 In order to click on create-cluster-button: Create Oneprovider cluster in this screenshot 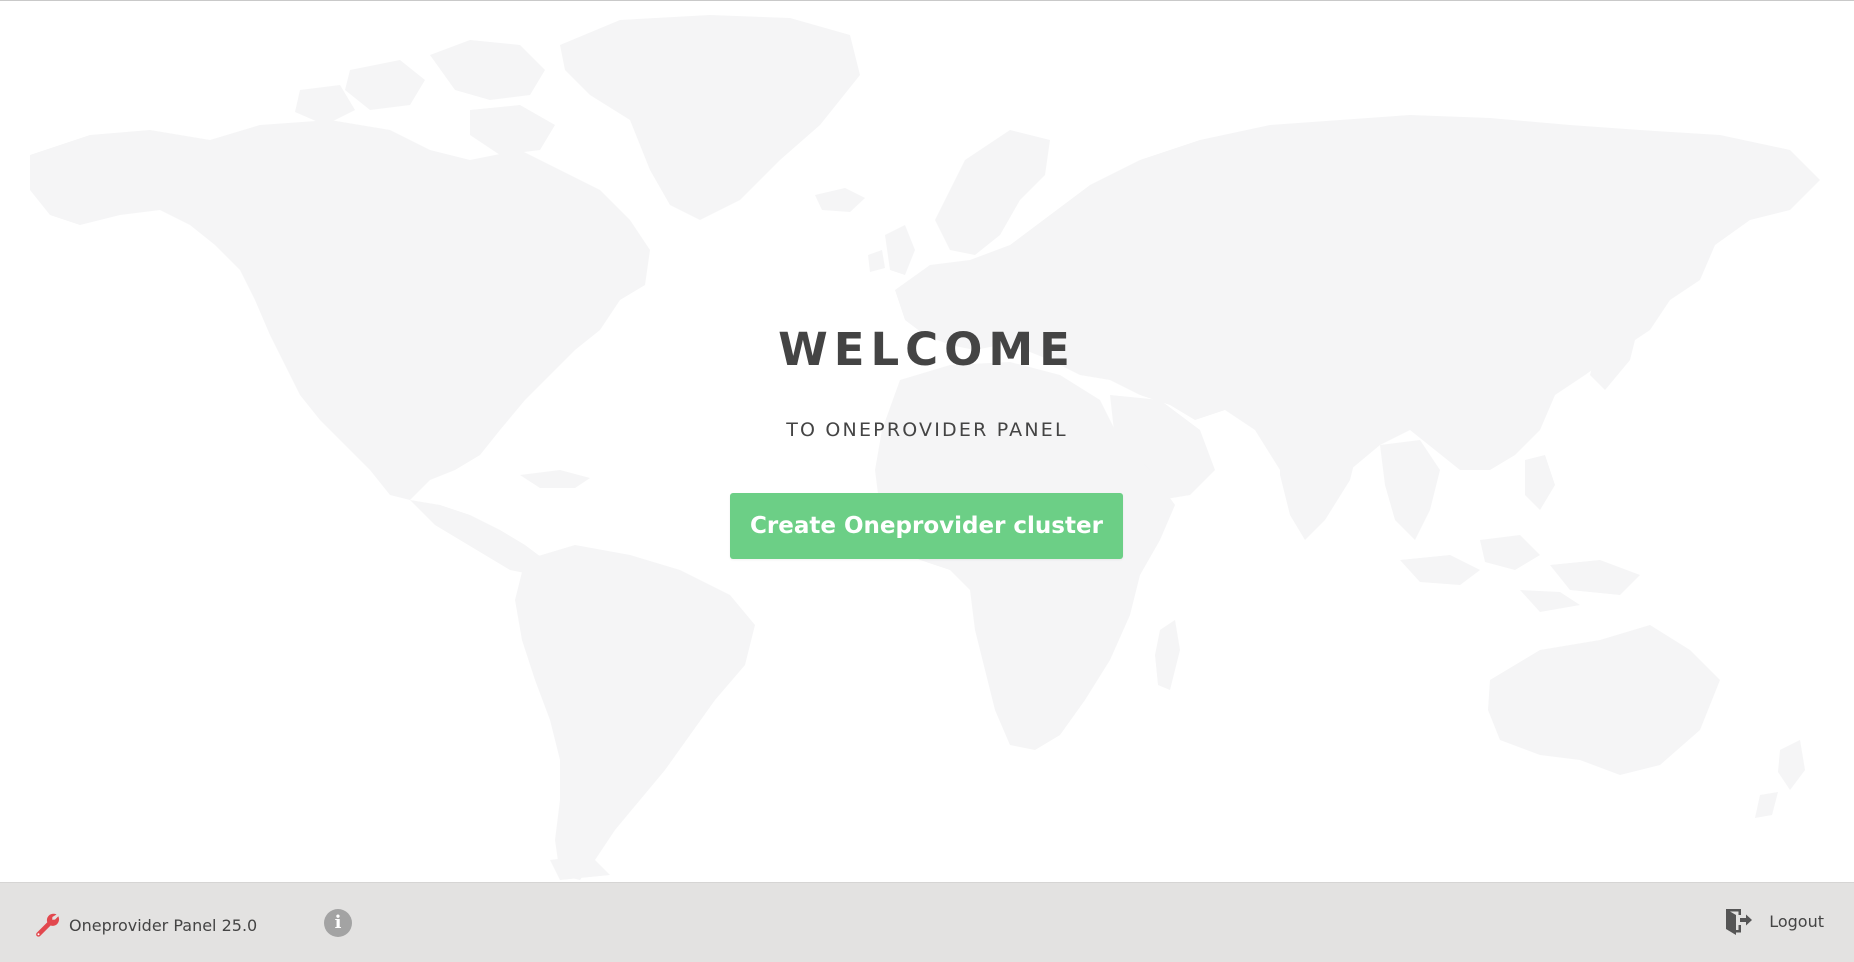, I will do `click(926, 526)`.